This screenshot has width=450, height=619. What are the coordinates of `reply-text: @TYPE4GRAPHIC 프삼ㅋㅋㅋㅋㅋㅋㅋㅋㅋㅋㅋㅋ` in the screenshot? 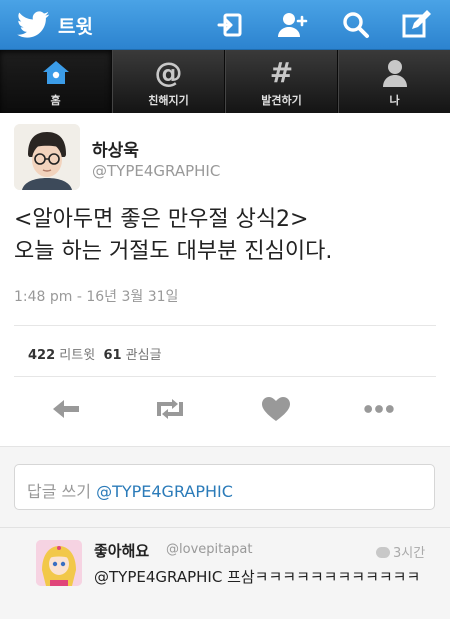 It's located at (257, 577).